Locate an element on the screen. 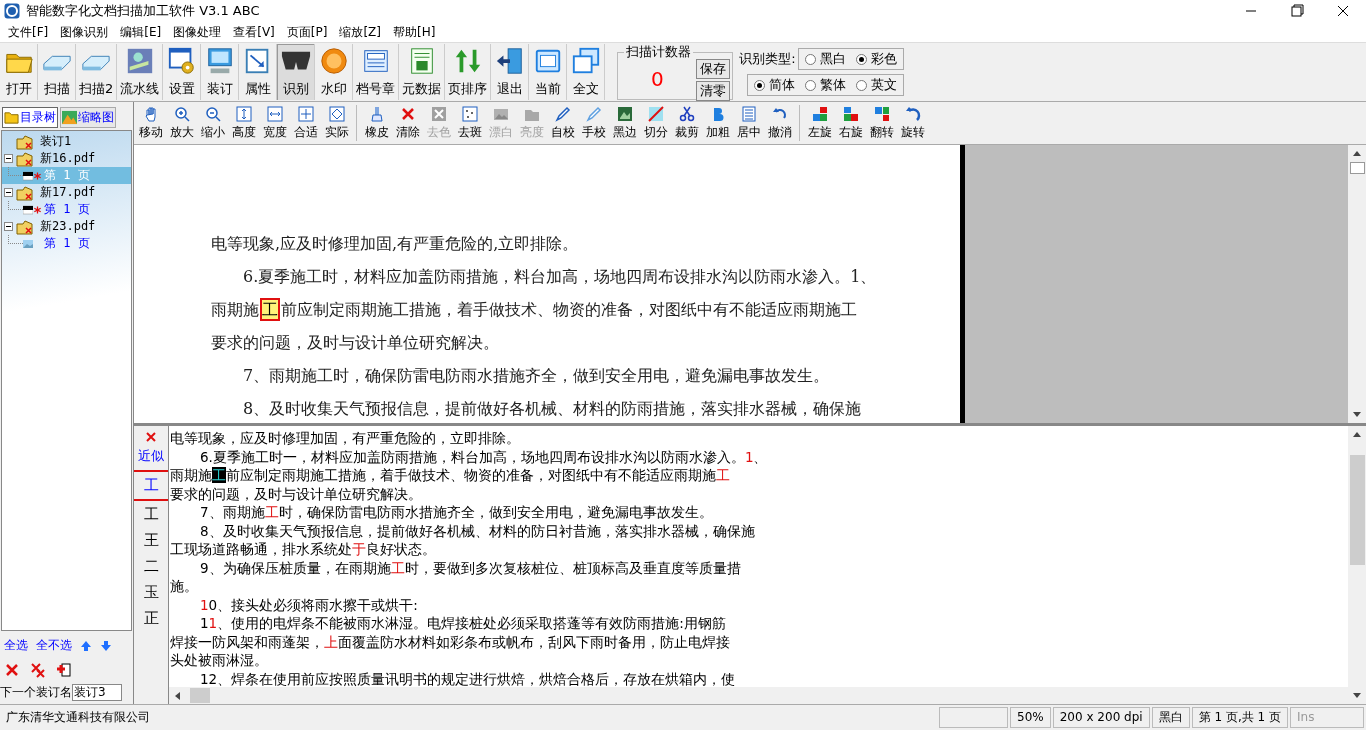  menu-item: 图像识别 is located at coordinates (84, 32).